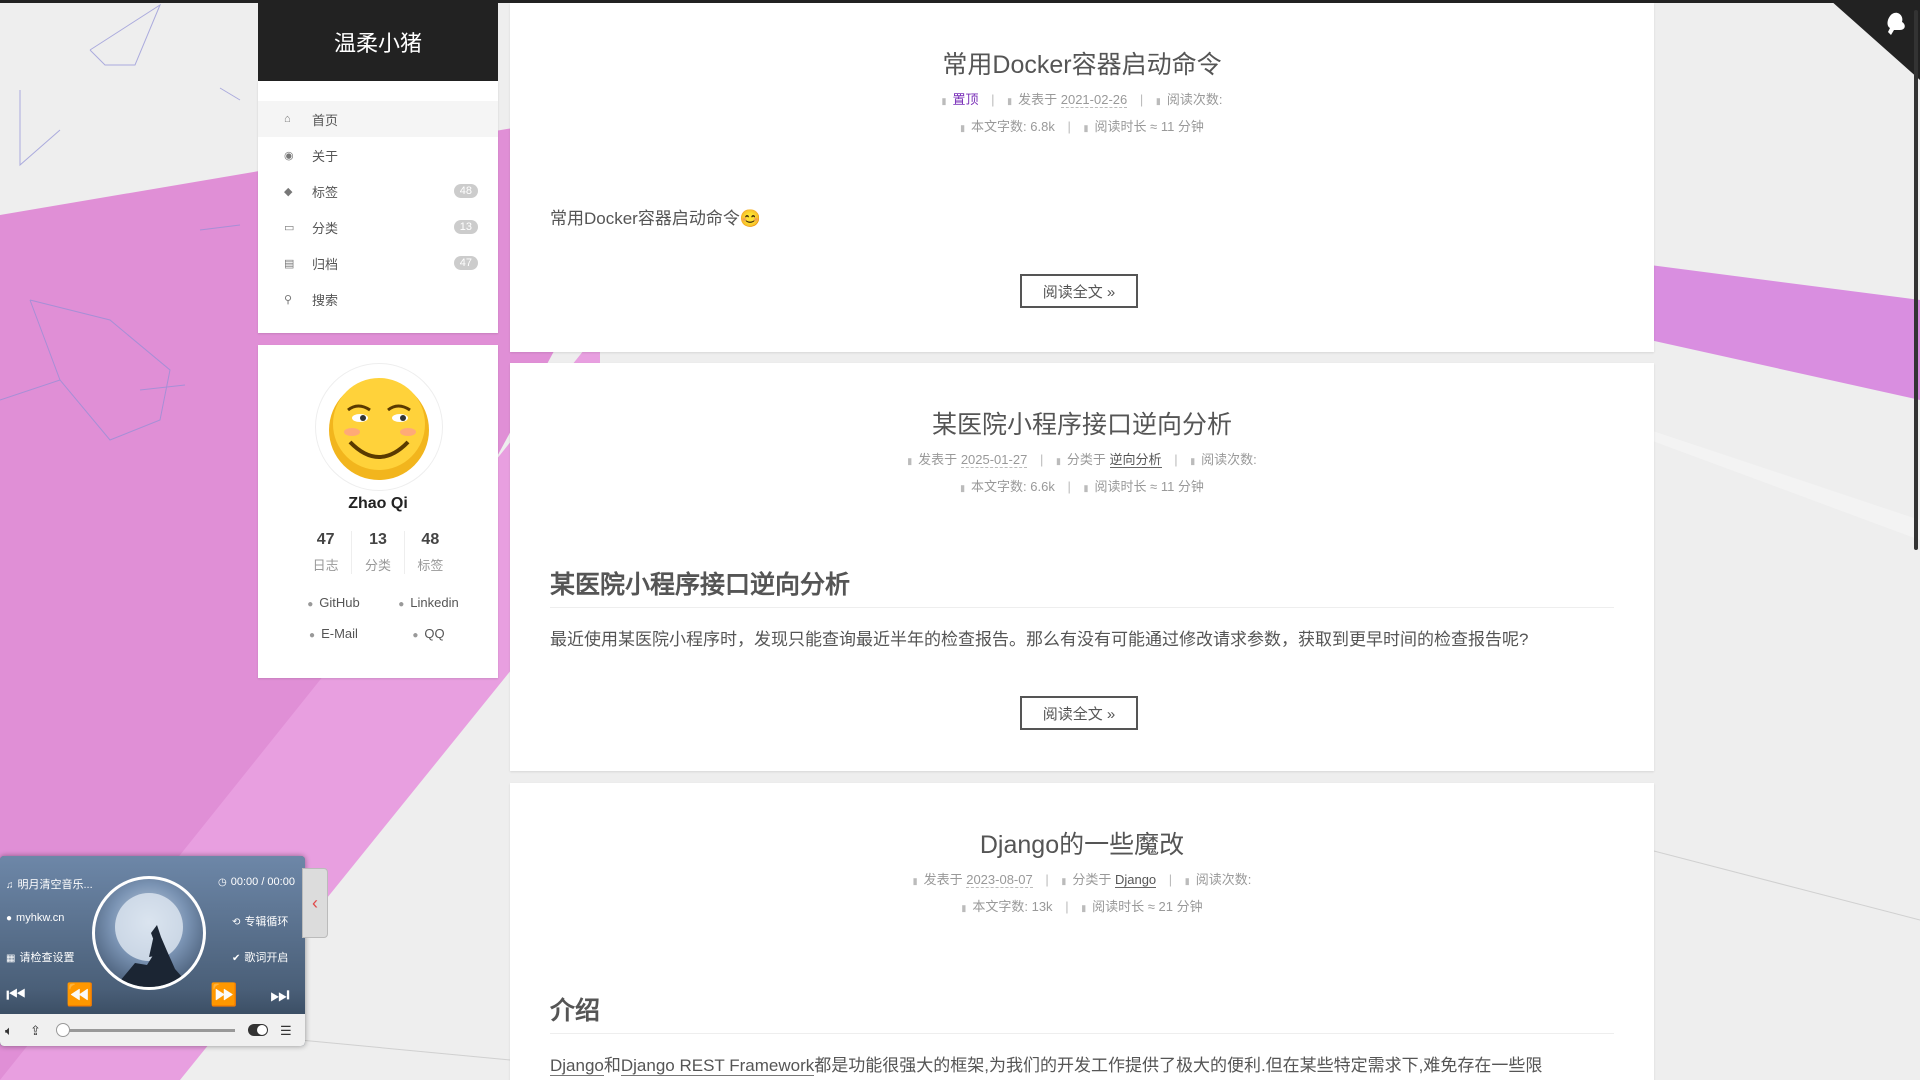 This screenshot has width=1920, height=1080. I want to click on email-link: ● E-Mail, so click(333, 633).